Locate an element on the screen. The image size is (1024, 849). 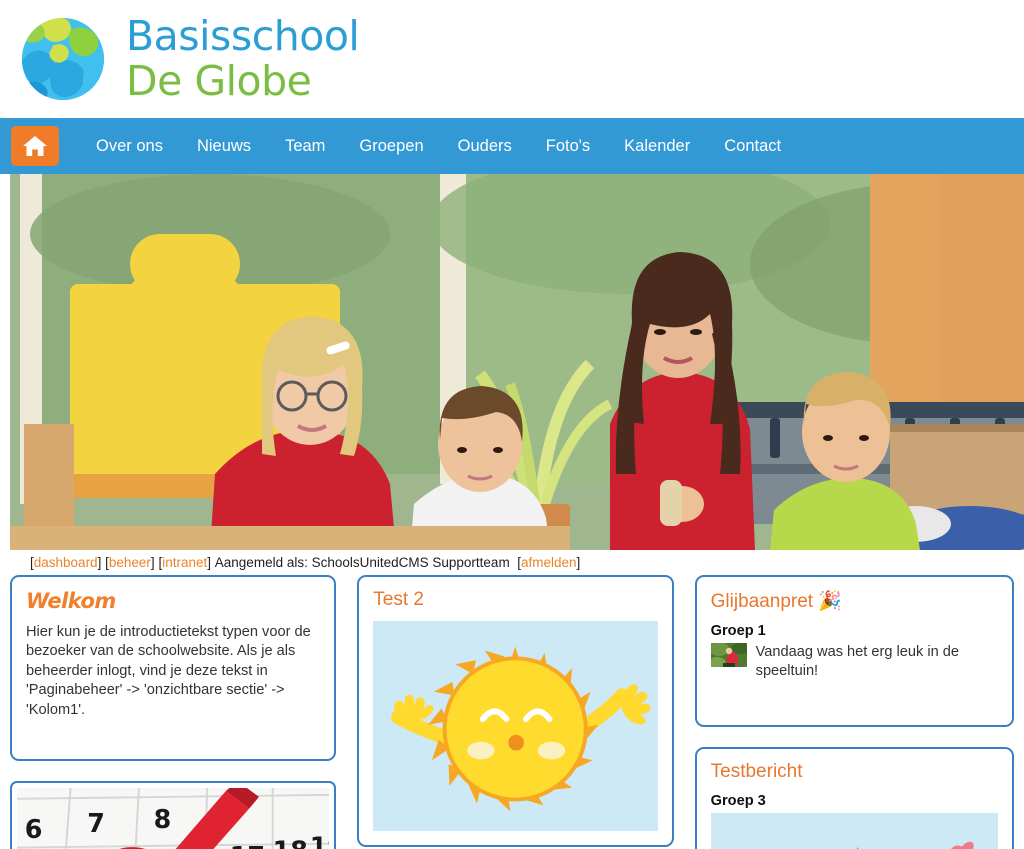
home-button is located at coordinates (35, 146).